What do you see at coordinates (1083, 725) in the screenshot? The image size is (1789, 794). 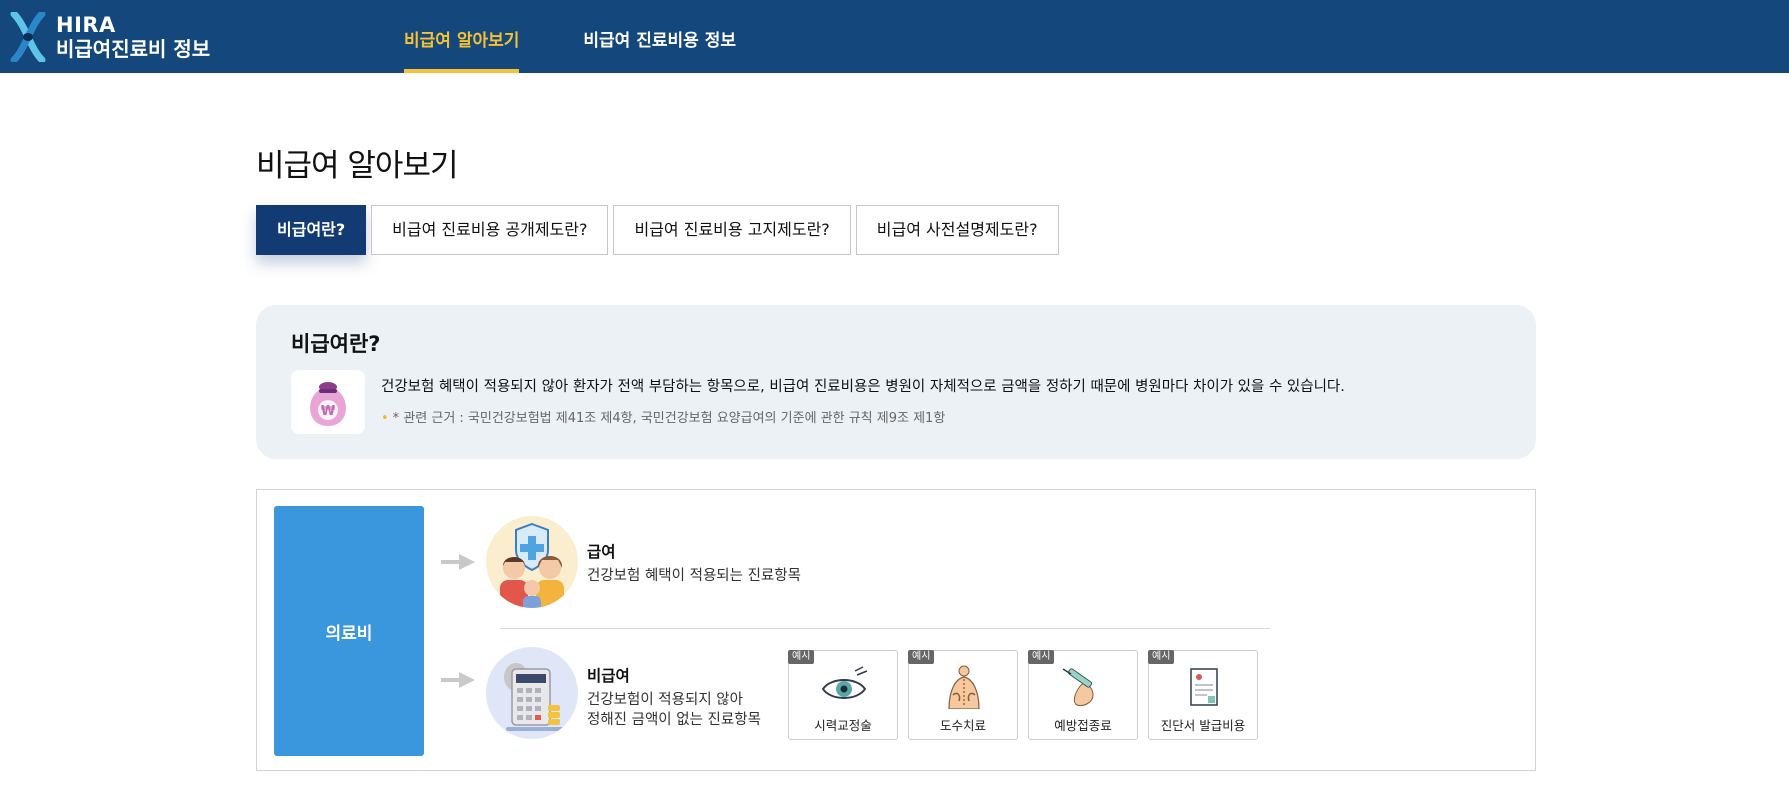 I see `example-label: 예방접종료` at bounding box center [1083, 725].